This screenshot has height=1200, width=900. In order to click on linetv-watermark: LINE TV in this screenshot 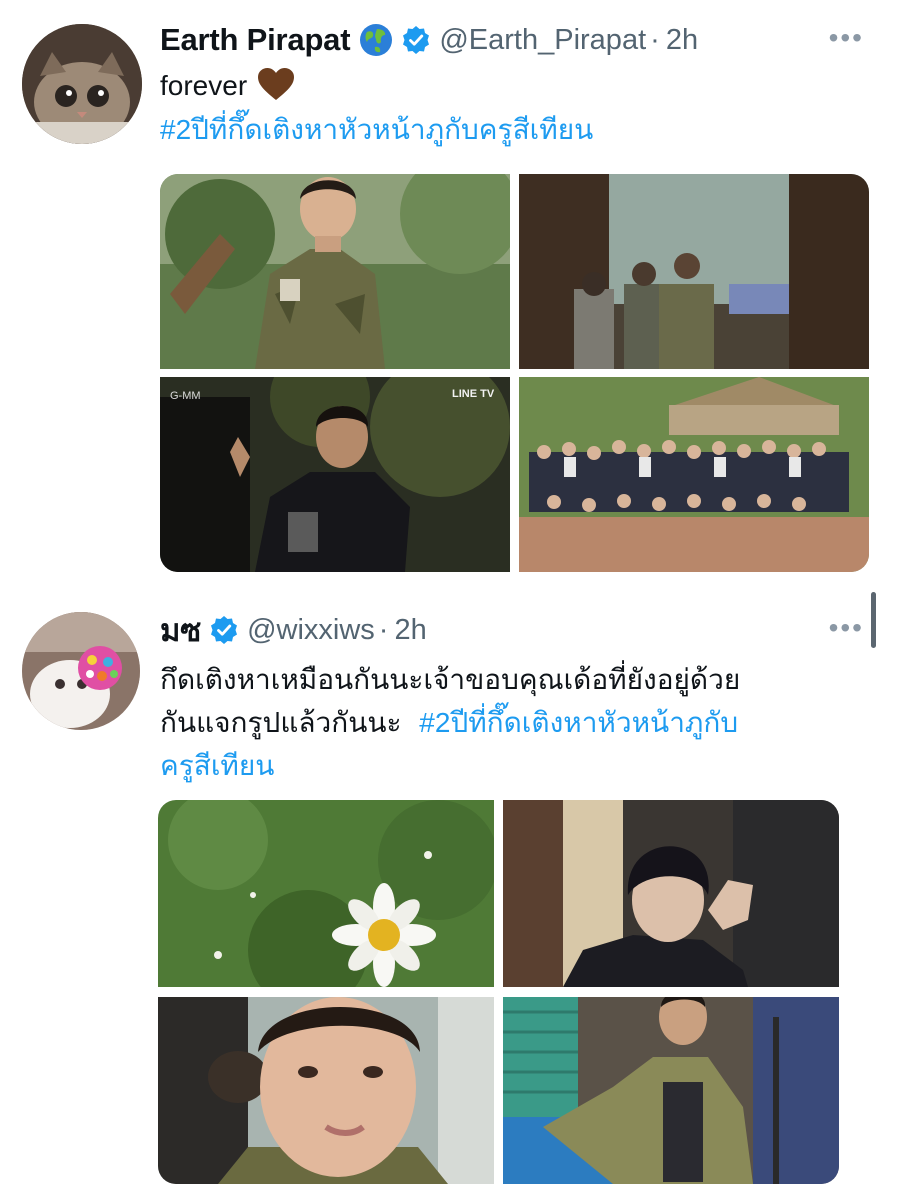, I will do `click(473, 394)`.